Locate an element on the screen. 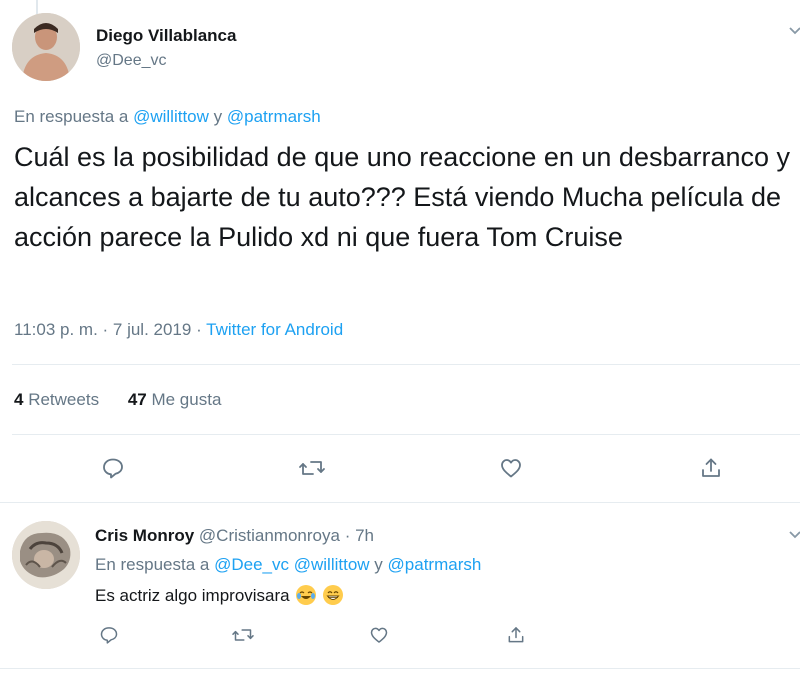 This screenshot has width=800, height=680. tweet-source: Twitter for Android is located at coordinates (274, 329).